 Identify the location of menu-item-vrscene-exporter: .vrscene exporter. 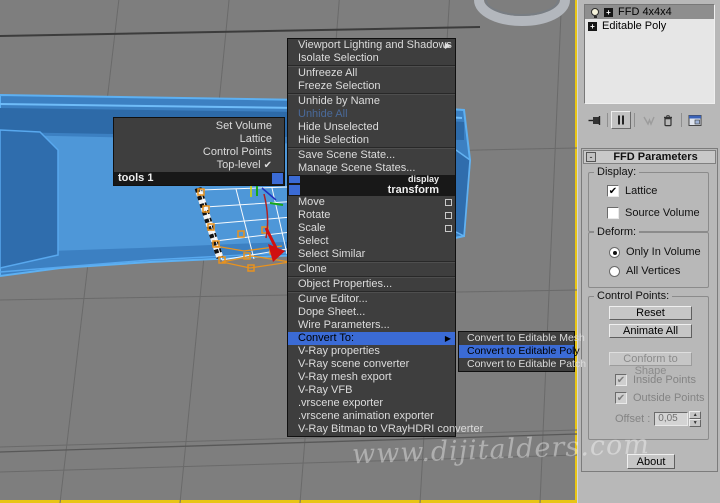
(371, 403).